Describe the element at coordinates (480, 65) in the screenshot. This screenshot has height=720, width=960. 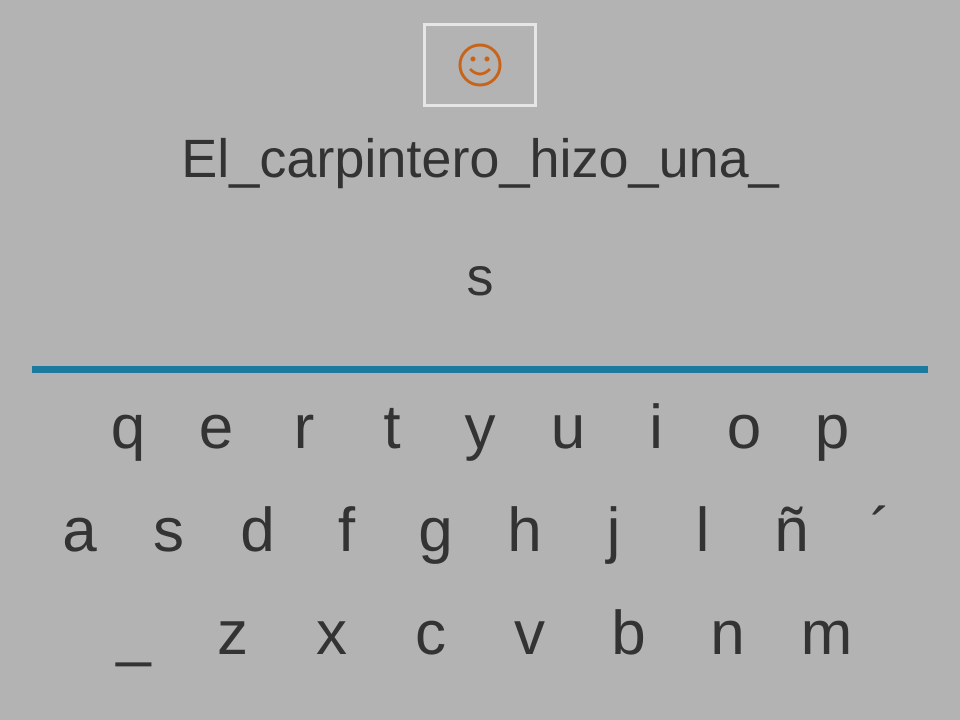
I see `smiley-icon` at that location.